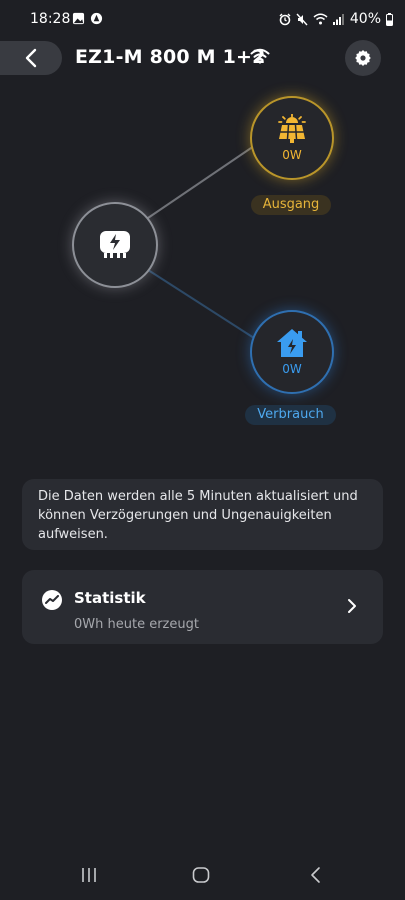  I want to click on statistics-title: Statistik, so click(110, 598).